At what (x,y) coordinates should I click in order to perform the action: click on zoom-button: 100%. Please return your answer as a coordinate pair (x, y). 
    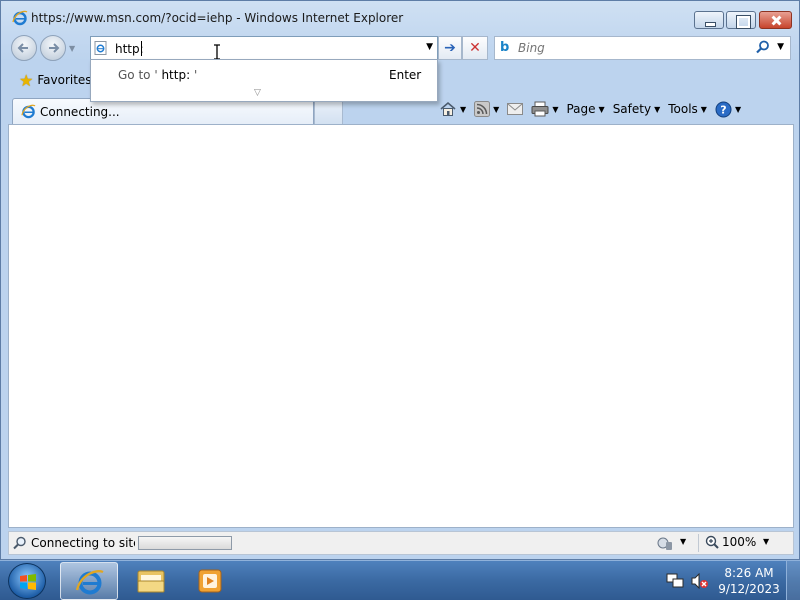
    Looking at the image, I should click on (730, 542).